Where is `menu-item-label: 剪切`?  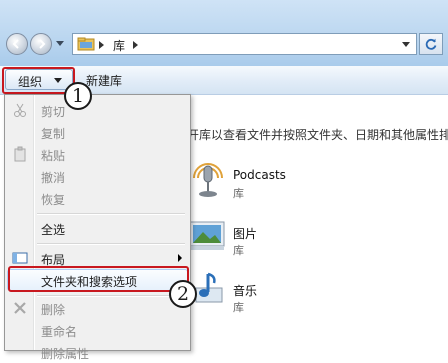 menu-item-label: 剪切 is located at coordinates (53, 112).